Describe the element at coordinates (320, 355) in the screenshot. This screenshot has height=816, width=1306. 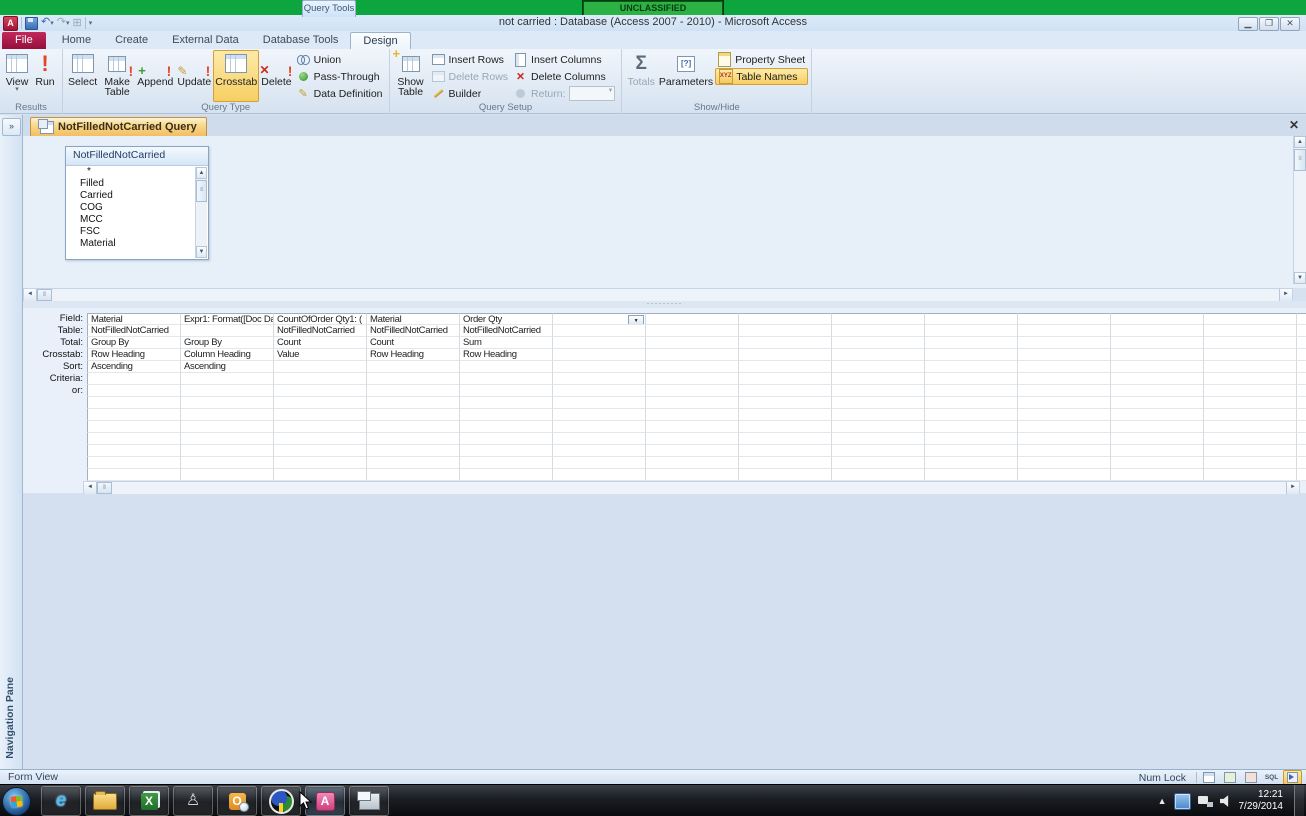
I see `grid-cell: Value` at that location.